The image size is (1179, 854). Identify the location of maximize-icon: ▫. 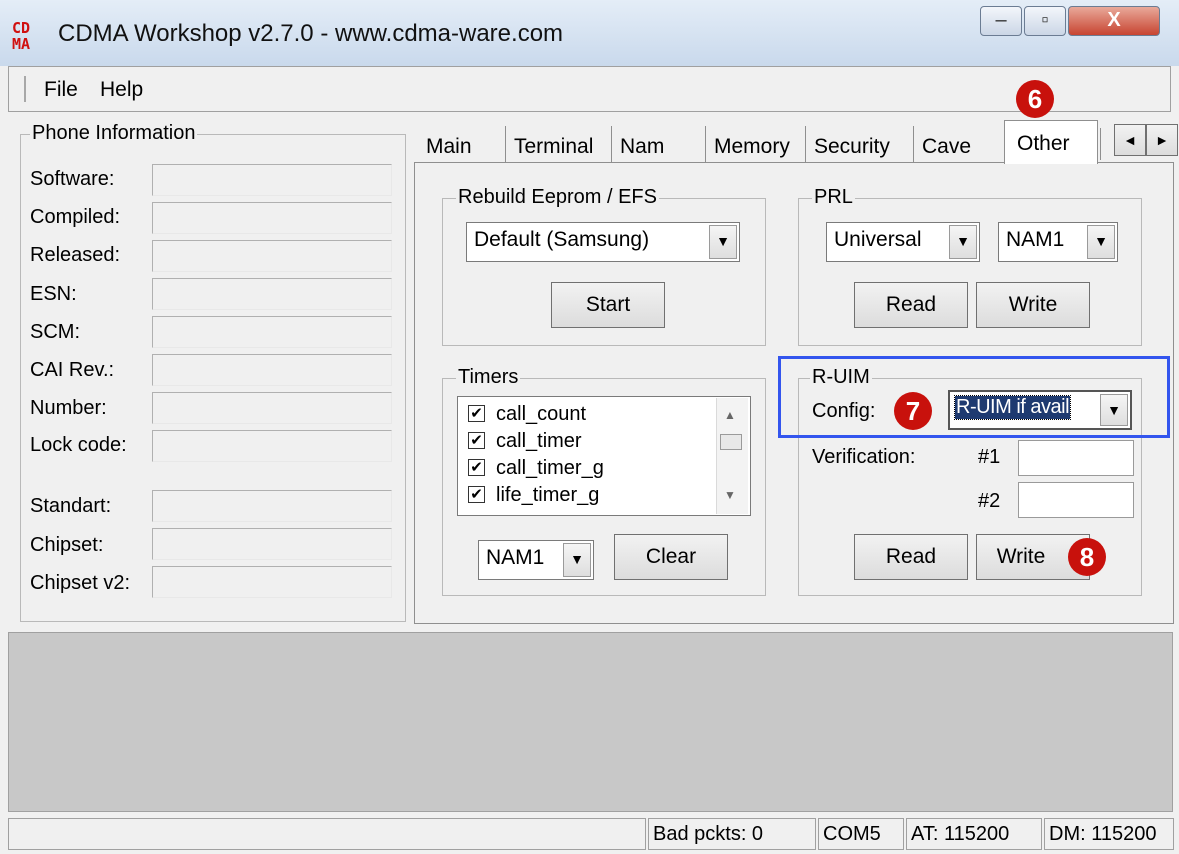
(1045, 20).